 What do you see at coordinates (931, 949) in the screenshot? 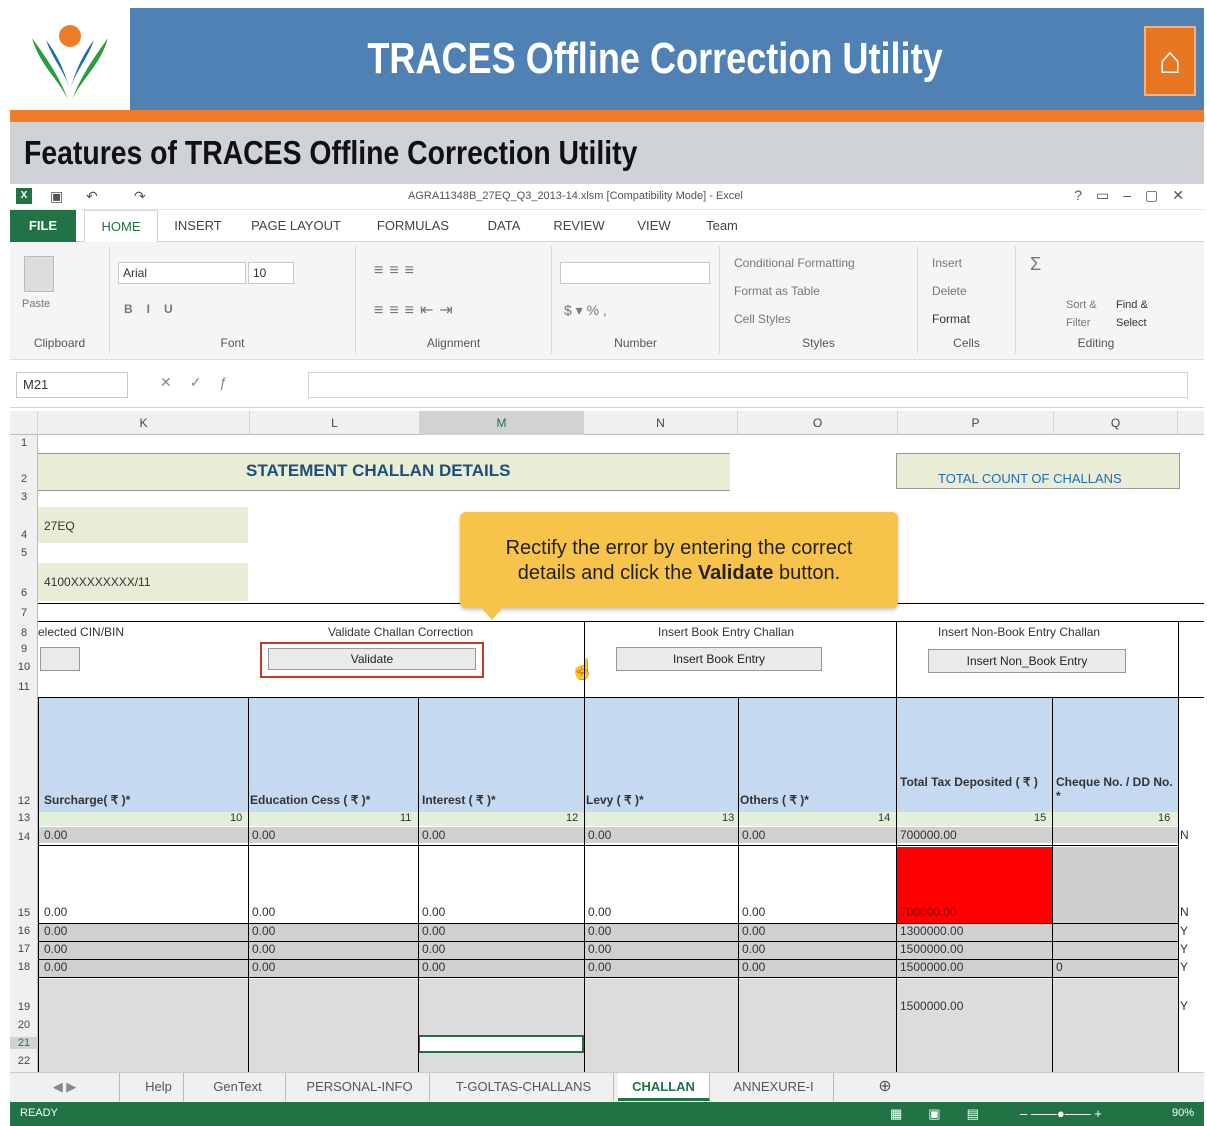
I see `r17-total: 1500000.00` at bounding box center [931, 949].